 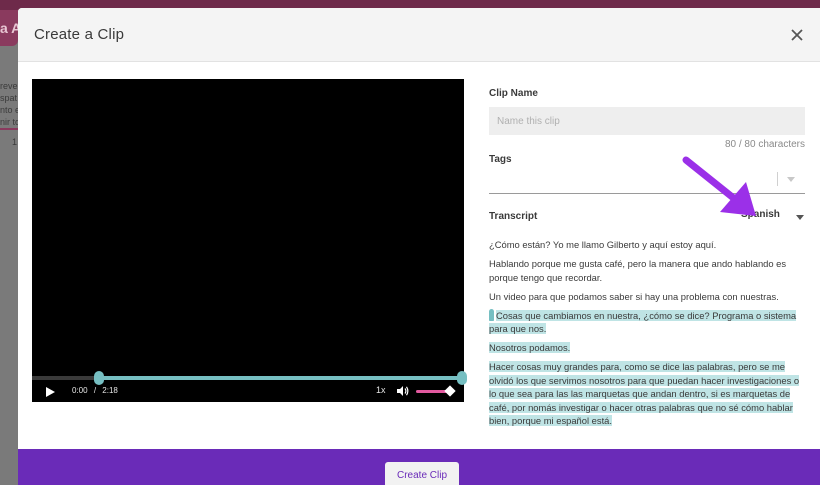 I want to click on char-count: 80 / 80 characters, so click(x=764, y=144).